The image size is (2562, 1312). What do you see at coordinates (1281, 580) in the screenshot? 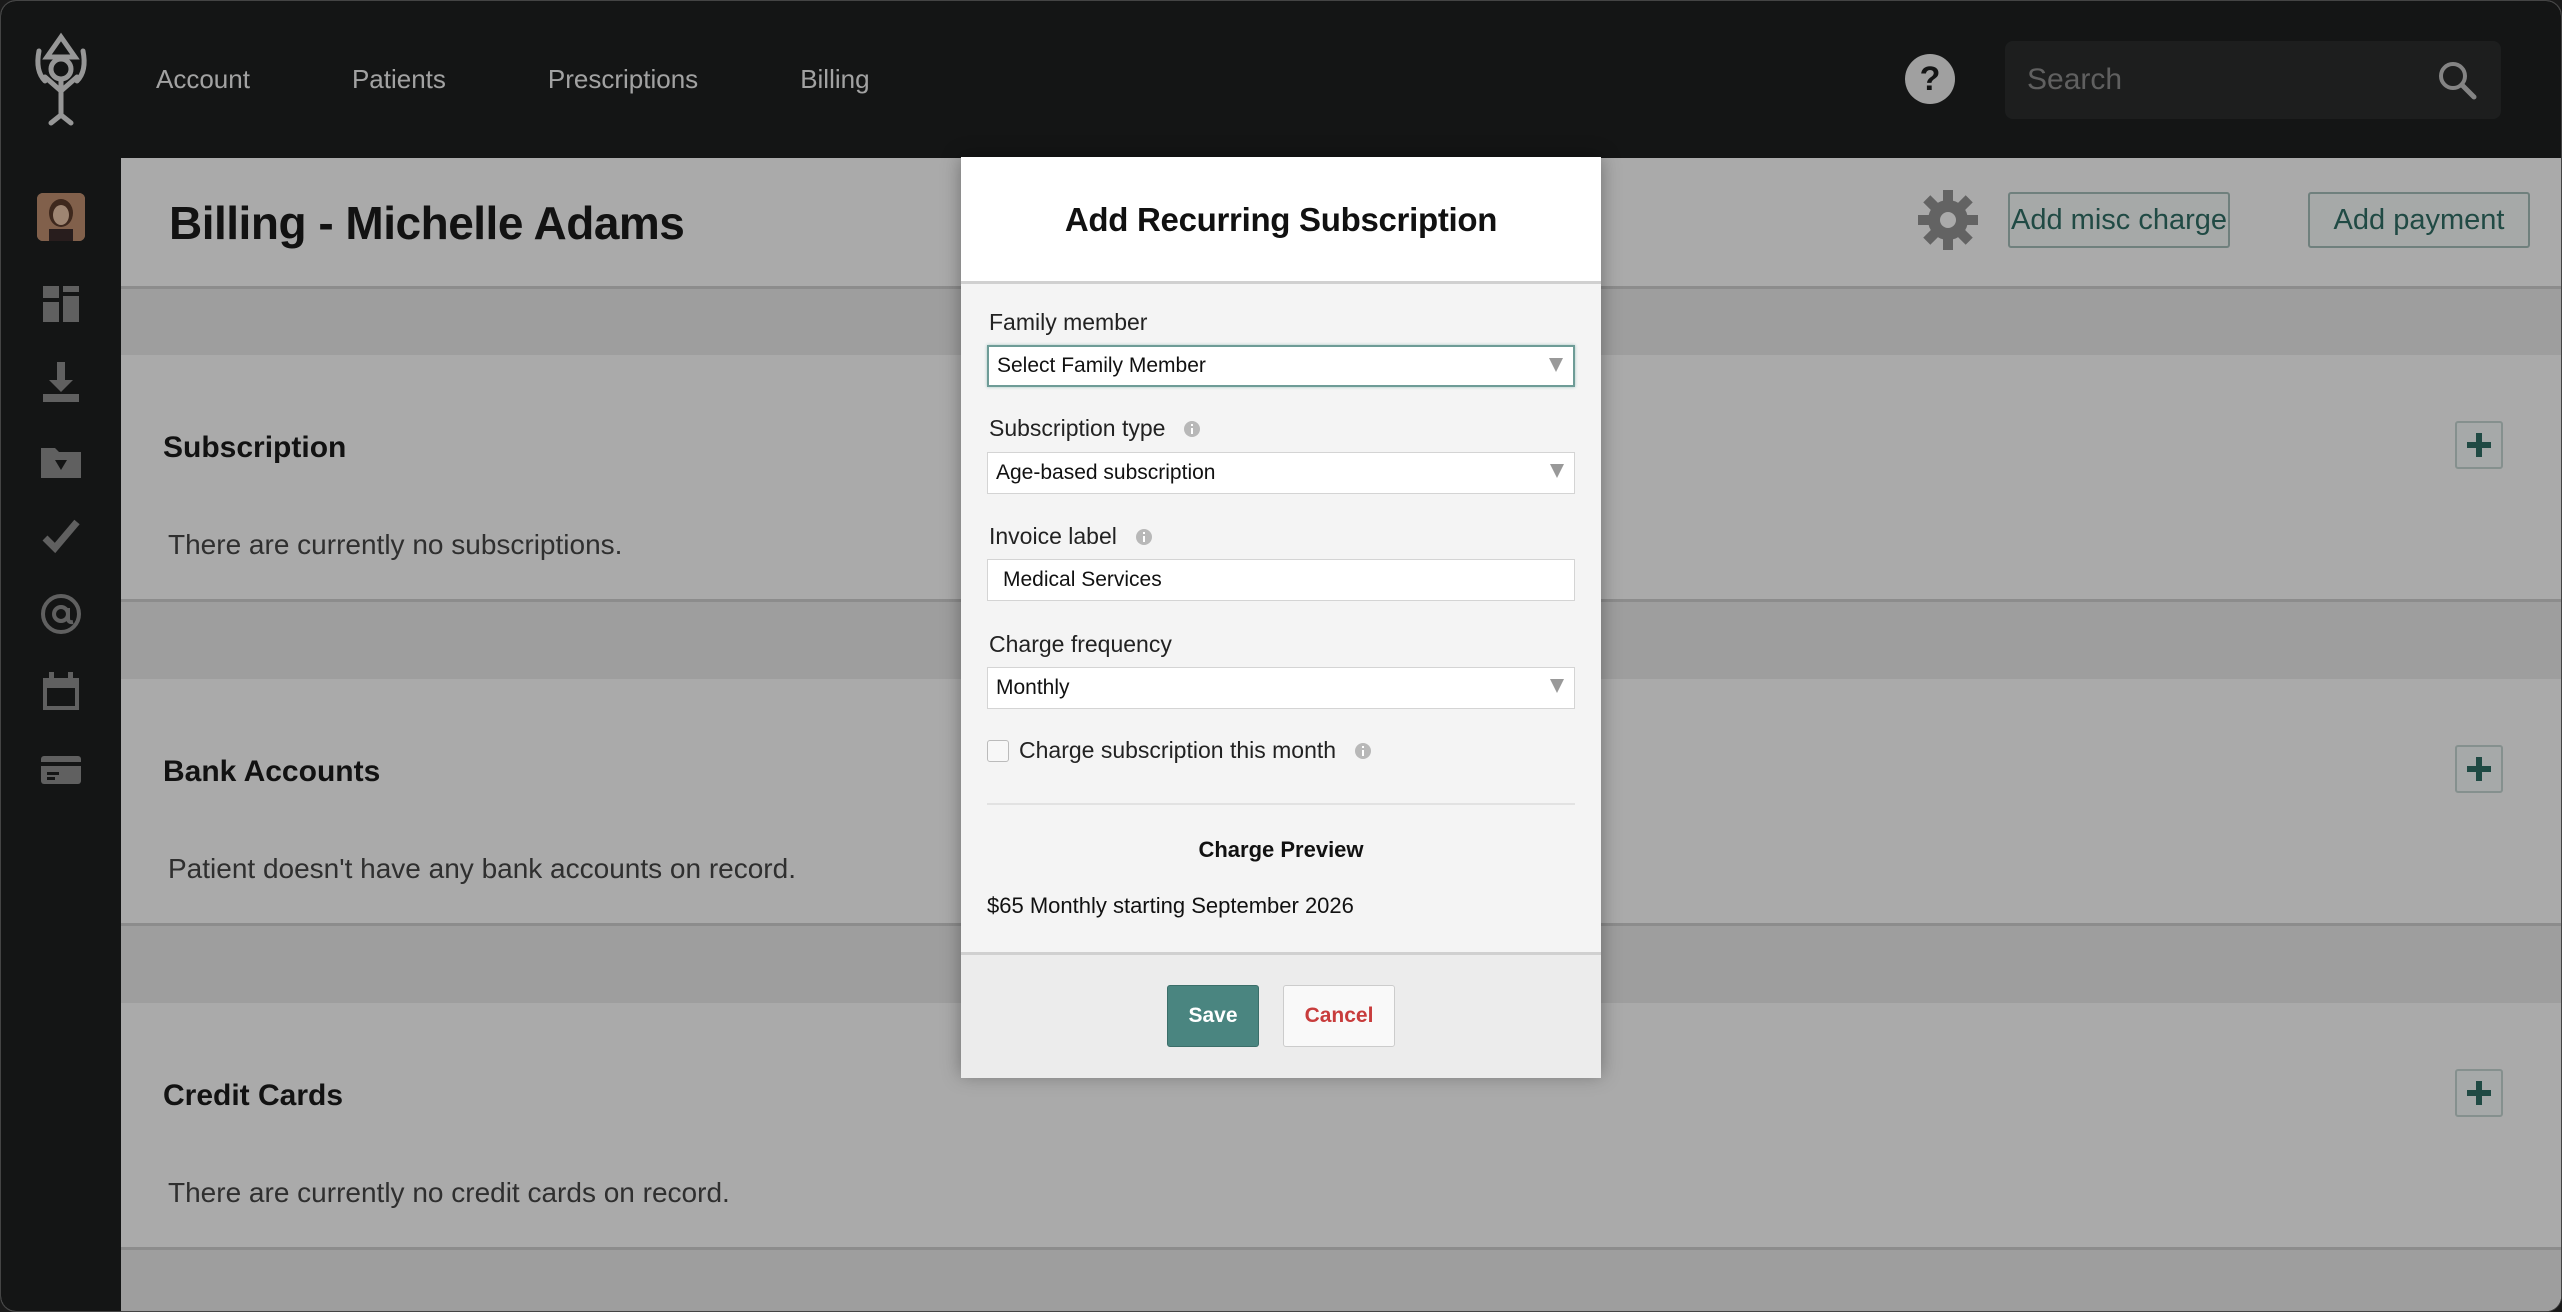
I see `invoice-label-input` at bounding box center [1281, 580].